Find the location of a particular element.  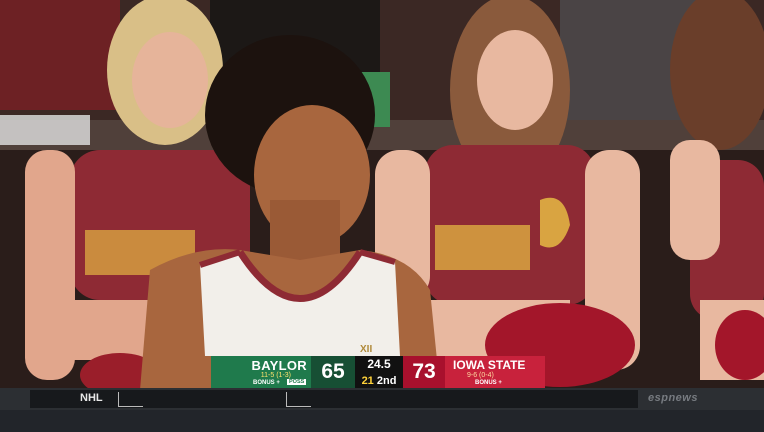

home-score: 65 is located at coordinates (333, 372).